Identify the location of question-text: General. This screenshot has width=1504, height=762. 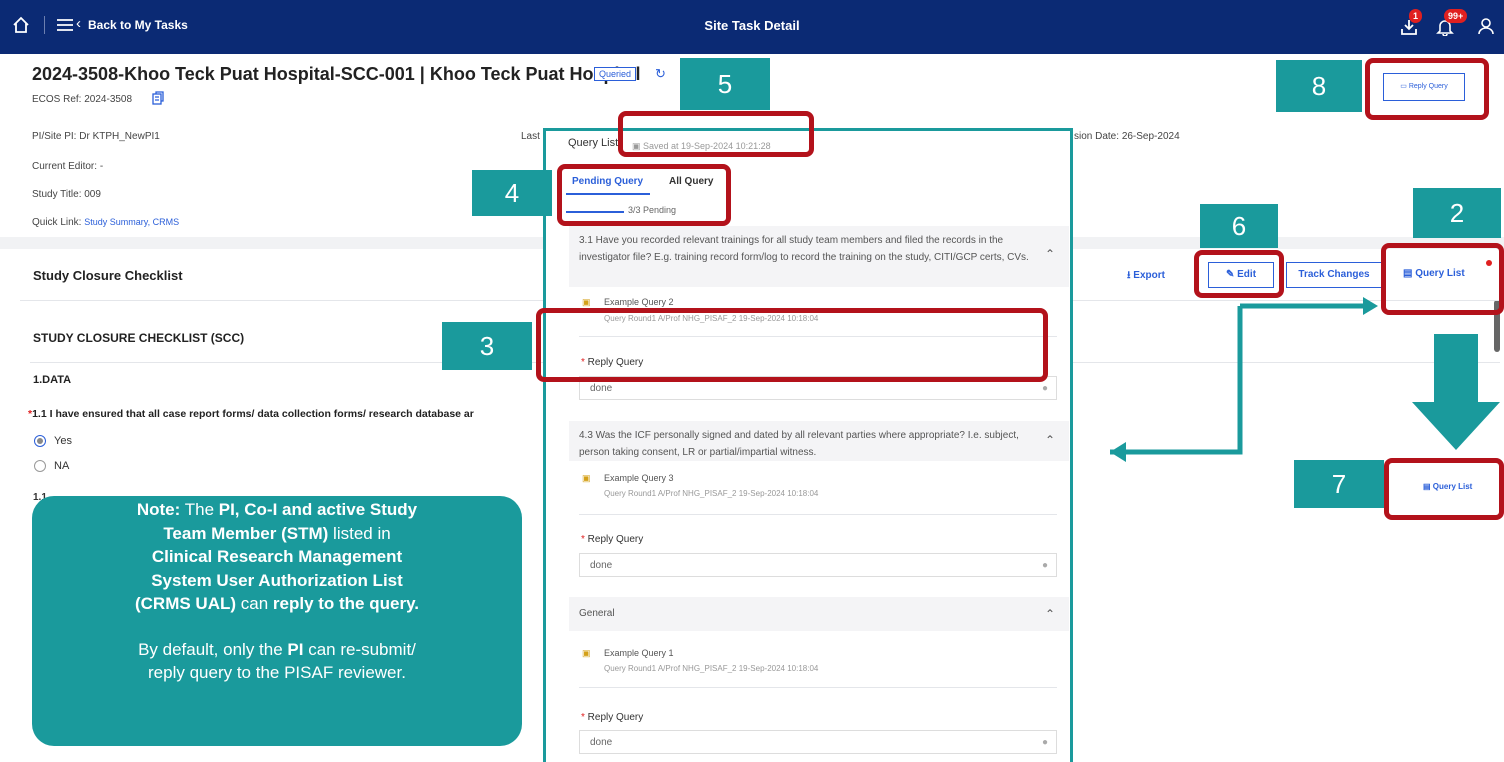
(597, 613).